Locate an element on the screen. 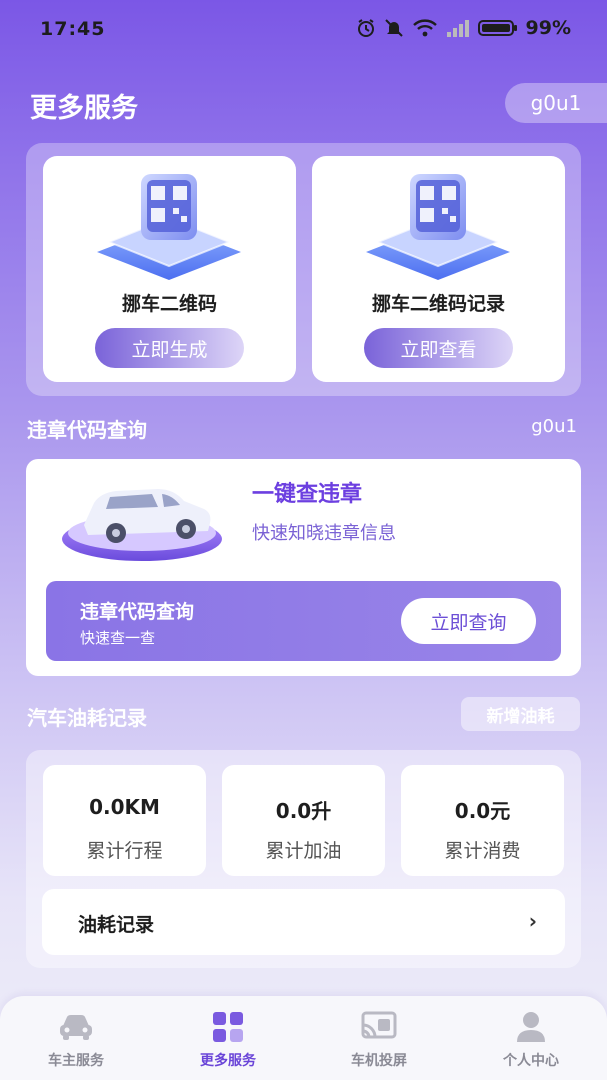 This screenshot has height=1080, width=607. user-pill: g0u1 is located at coordinates (556, 103).